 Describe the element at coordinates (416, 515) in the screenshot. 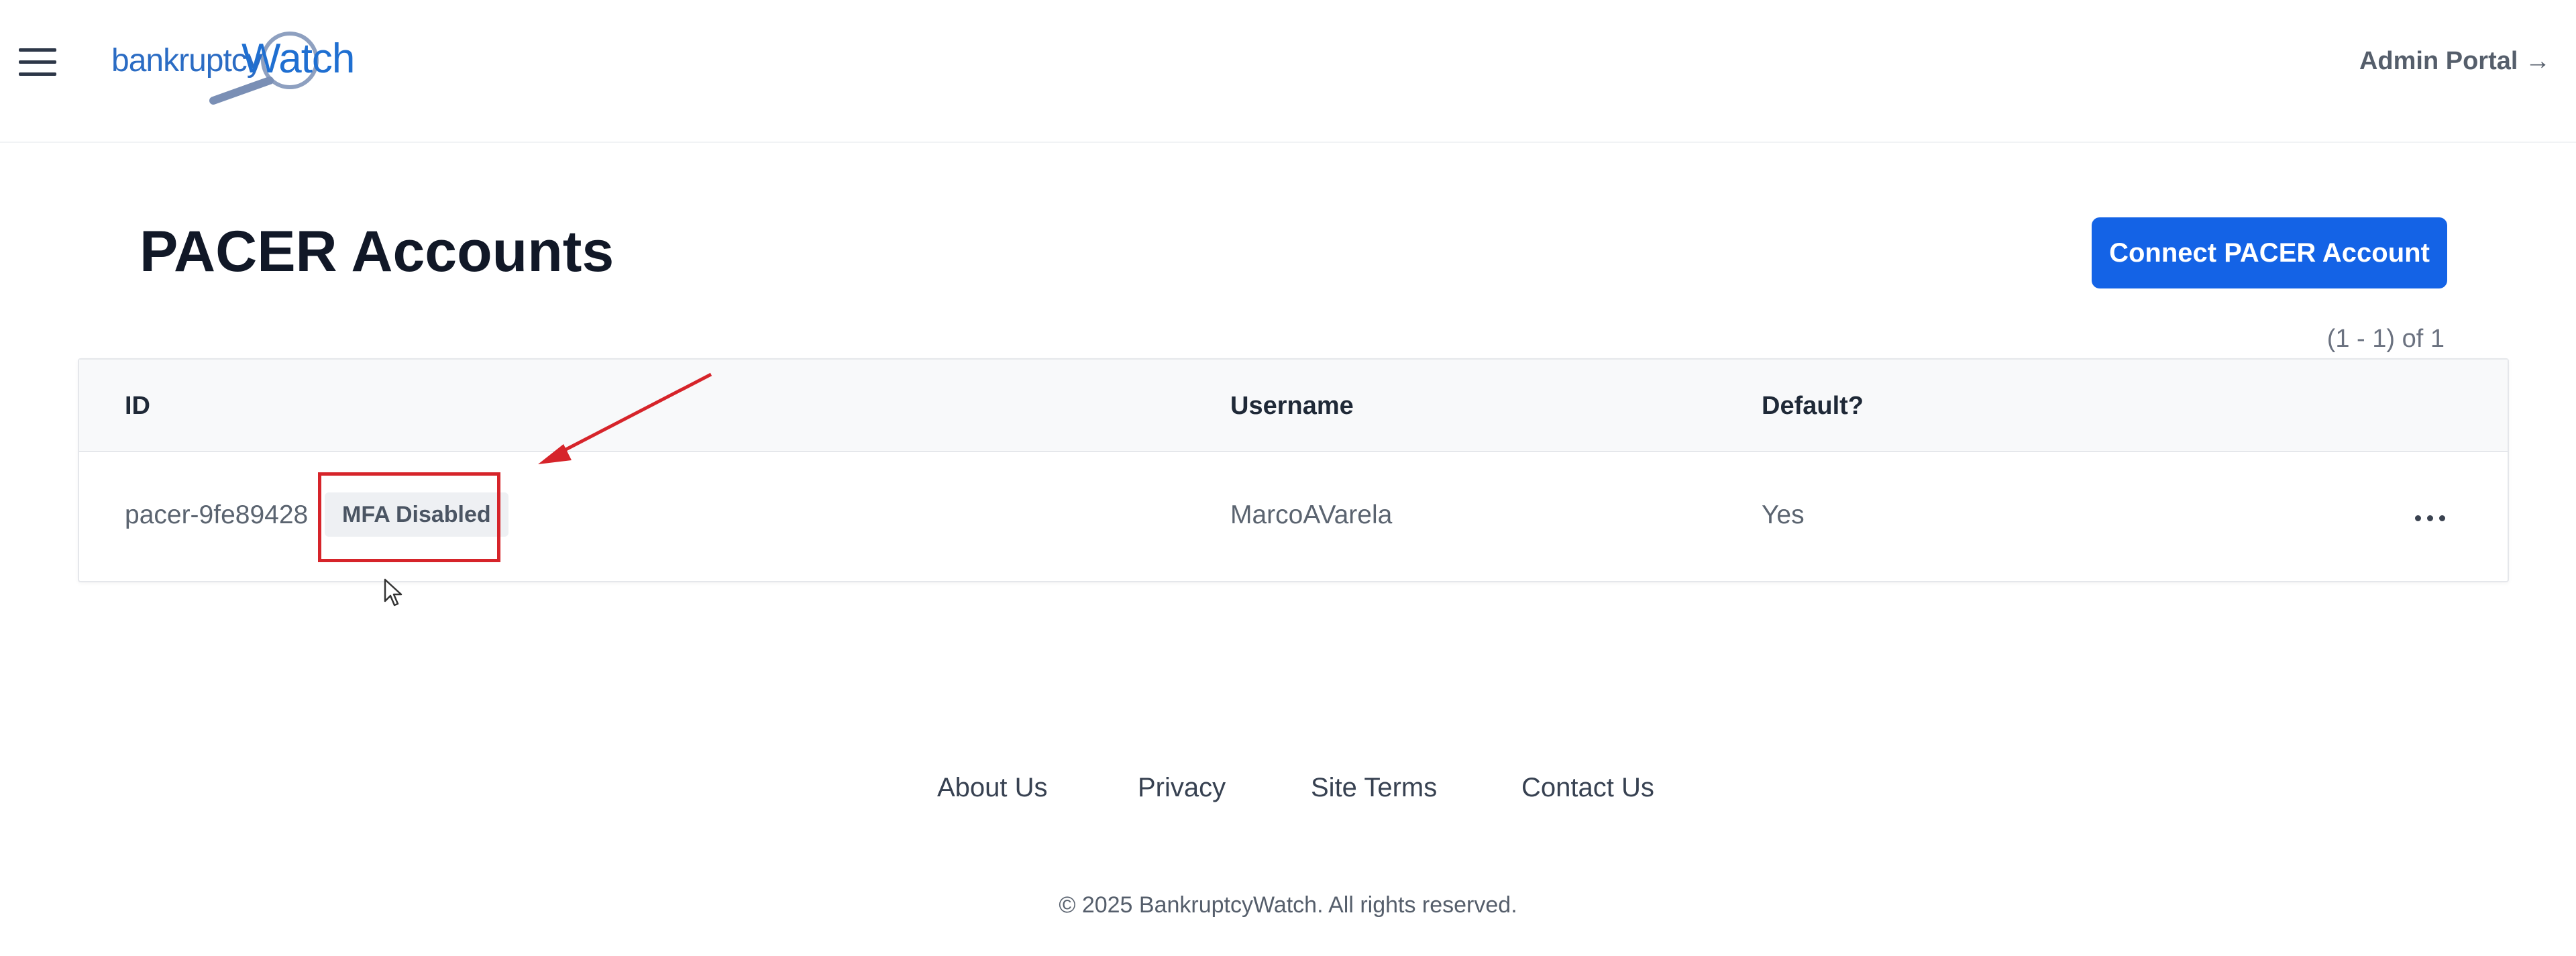

I see `mfa-status-badge: MFA Disabled` at that location.